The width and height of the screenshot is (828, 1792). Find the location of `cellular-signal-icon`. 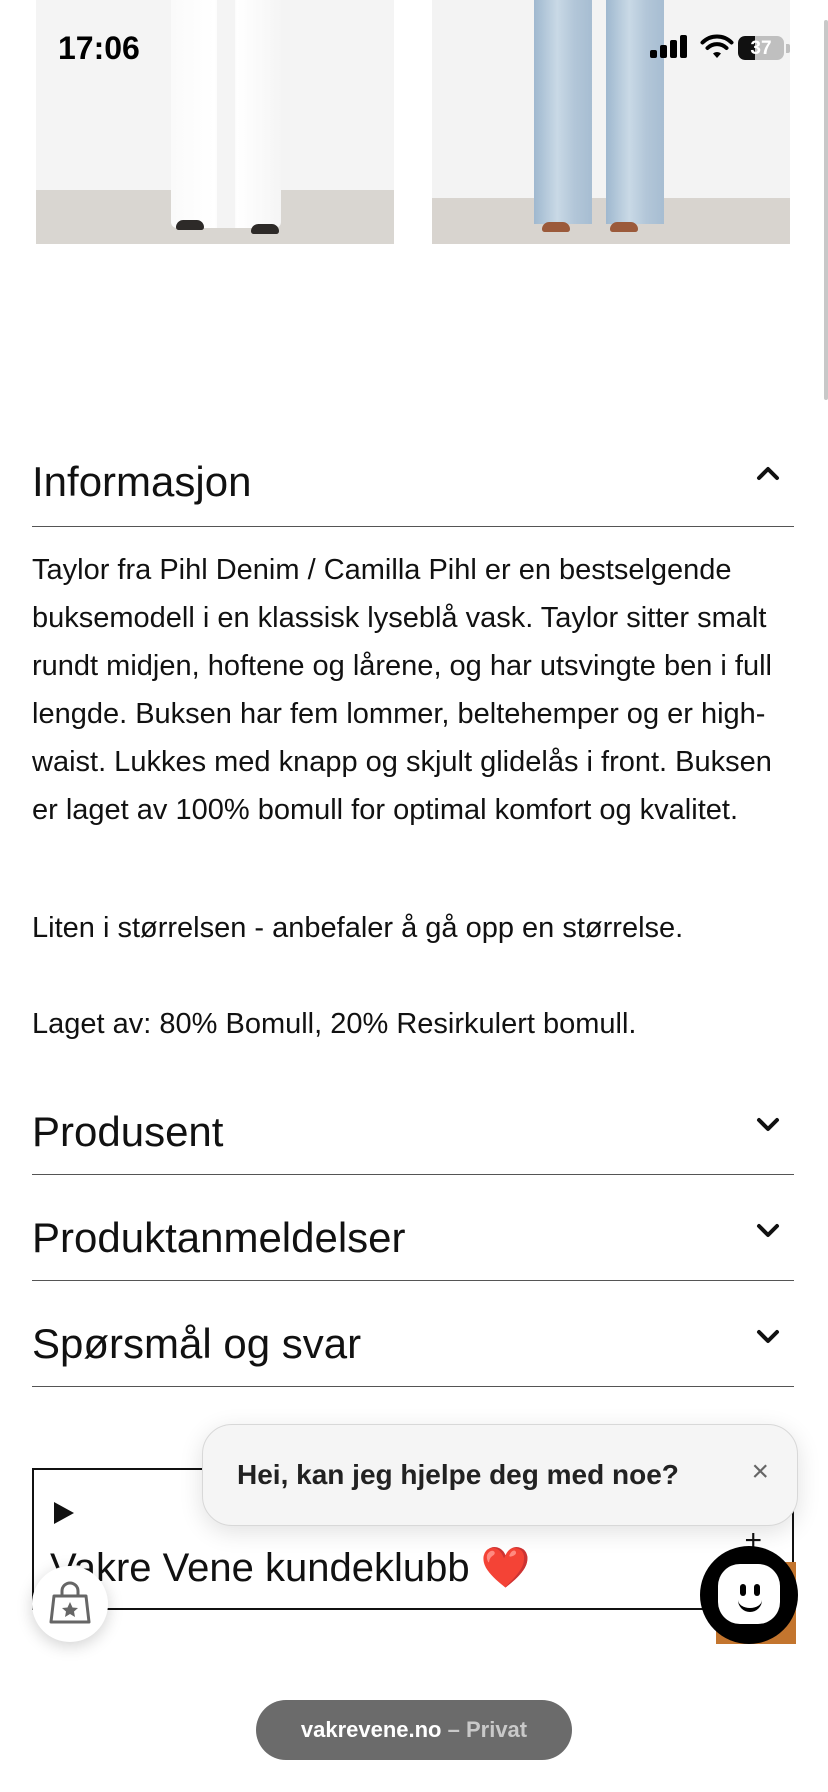

cellular-signal-icon is located at coordinates (670, 48).